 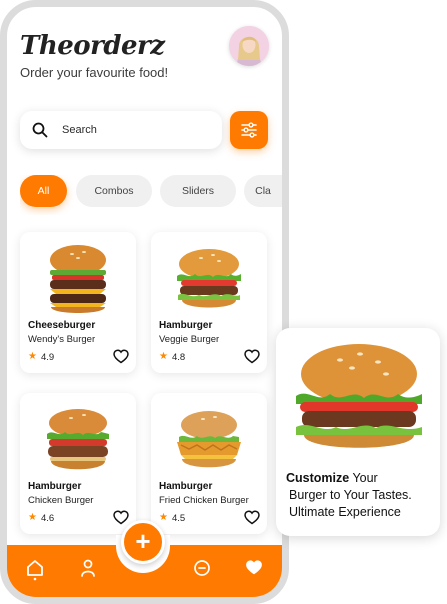 I want to click on chicken-burger-image, so click(x=78, y=439).